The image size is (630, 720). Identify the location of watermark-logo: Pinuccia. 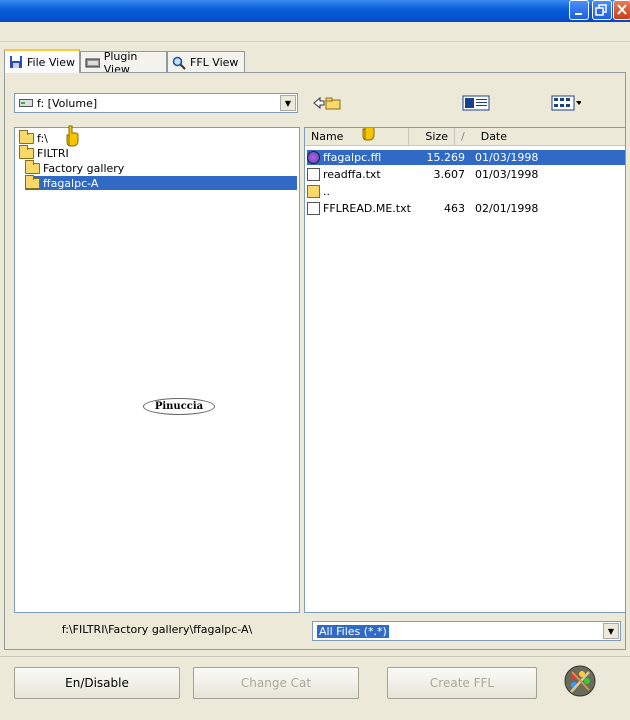
(179, 406).